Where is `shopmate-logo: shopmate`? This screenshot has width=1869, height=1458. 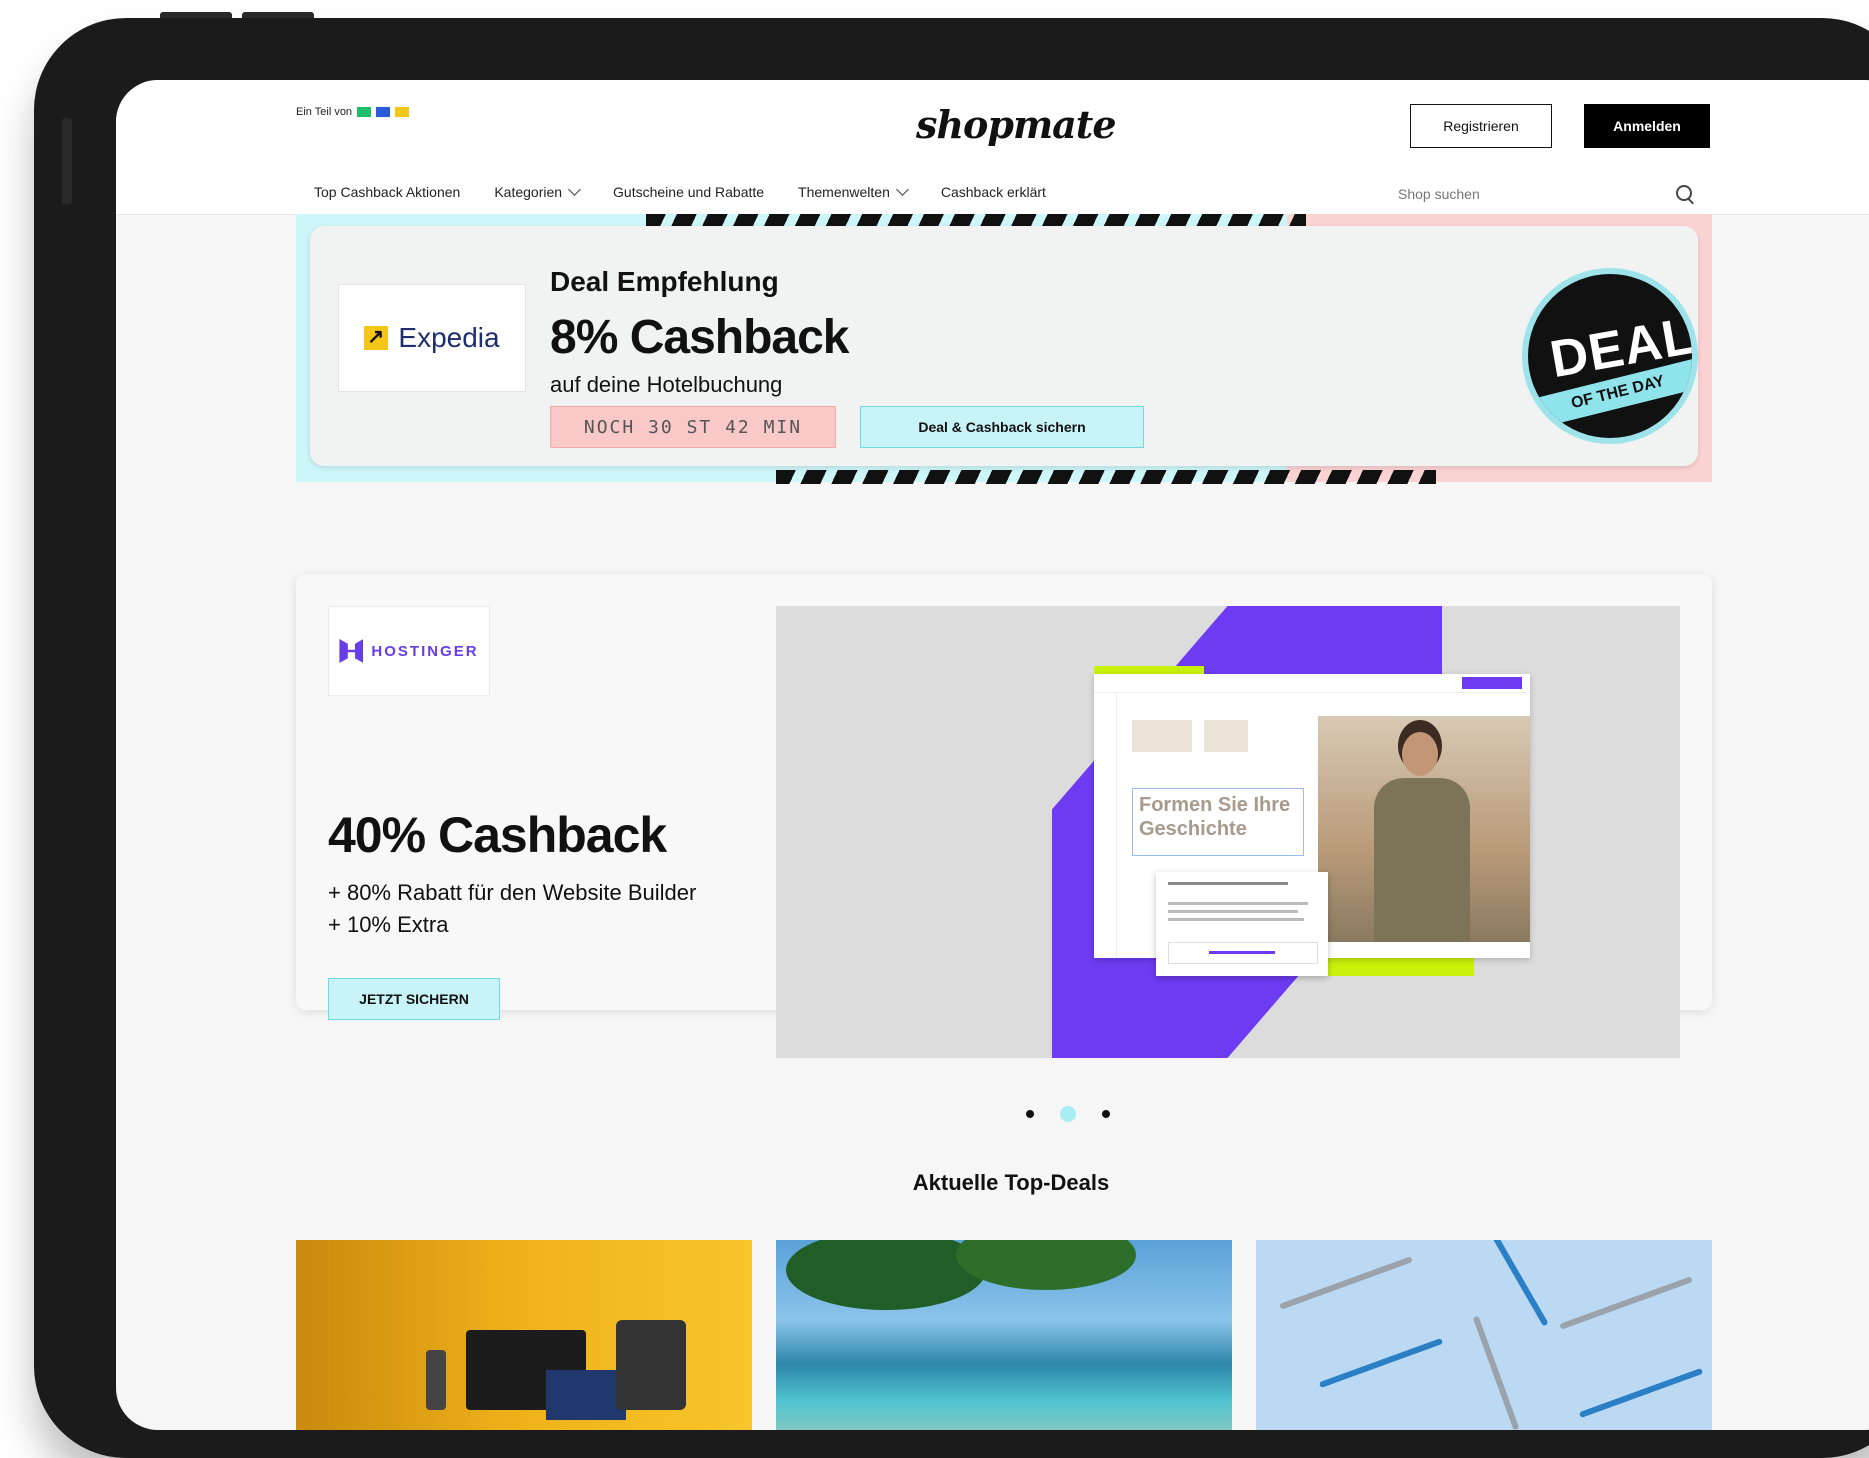 shopmate-logo: shopmate is located at coordinates (1016, 124).